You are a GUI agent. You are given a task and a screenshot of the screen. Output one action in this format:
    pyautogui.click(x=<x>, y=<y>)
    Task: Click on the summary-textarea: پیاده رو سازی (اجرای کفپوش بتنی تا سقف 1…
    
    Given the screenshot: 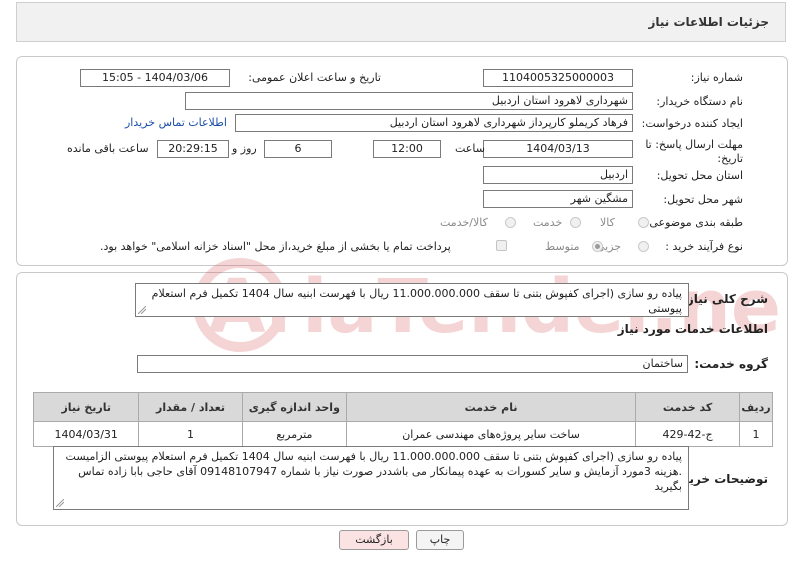 What is the action you would take?
    pyautogui.click(x=412, y=300)
    